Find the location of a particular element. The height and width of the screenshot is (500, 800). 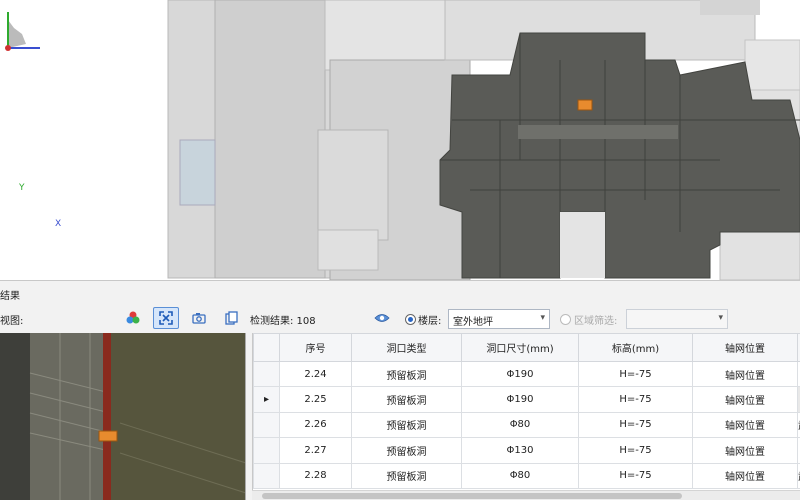

column-header: 洞口尺寸(mm) is located at coordinates (520, 347).